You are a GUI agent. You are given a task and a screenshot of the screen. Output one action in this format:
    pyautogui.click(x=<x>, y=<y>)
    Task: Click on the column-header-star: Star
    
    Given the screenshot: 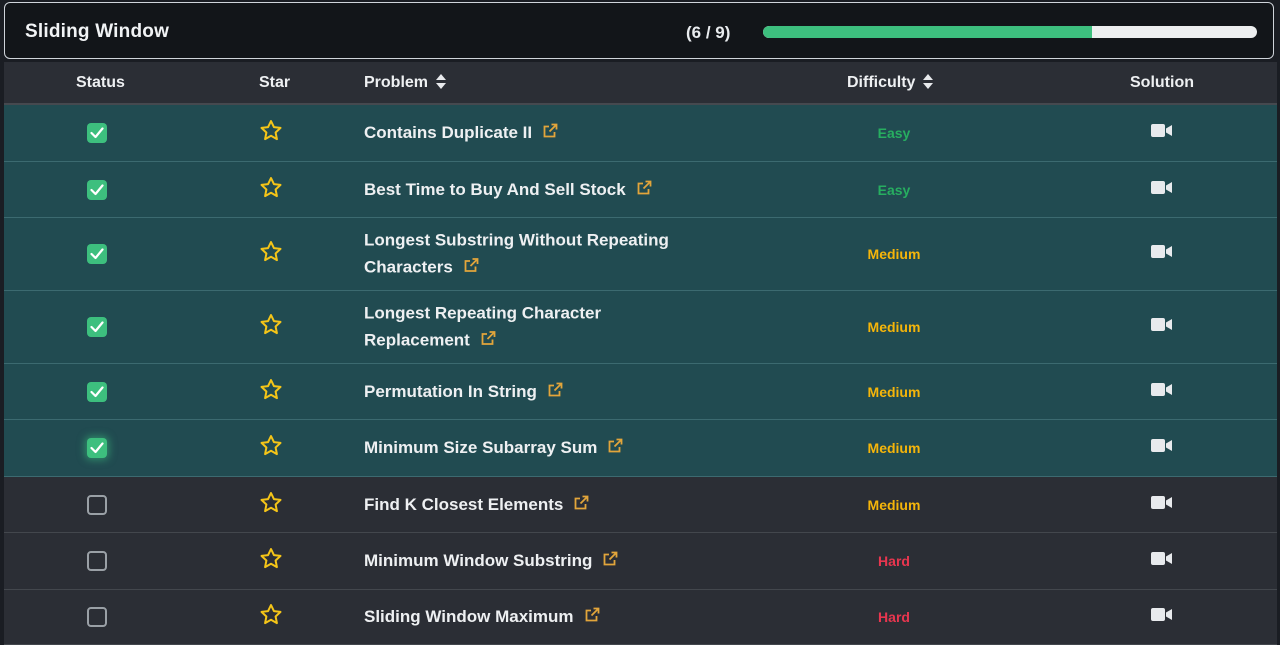 What is the action you would take?
    pyautogui.click(x=275, y=82)
    